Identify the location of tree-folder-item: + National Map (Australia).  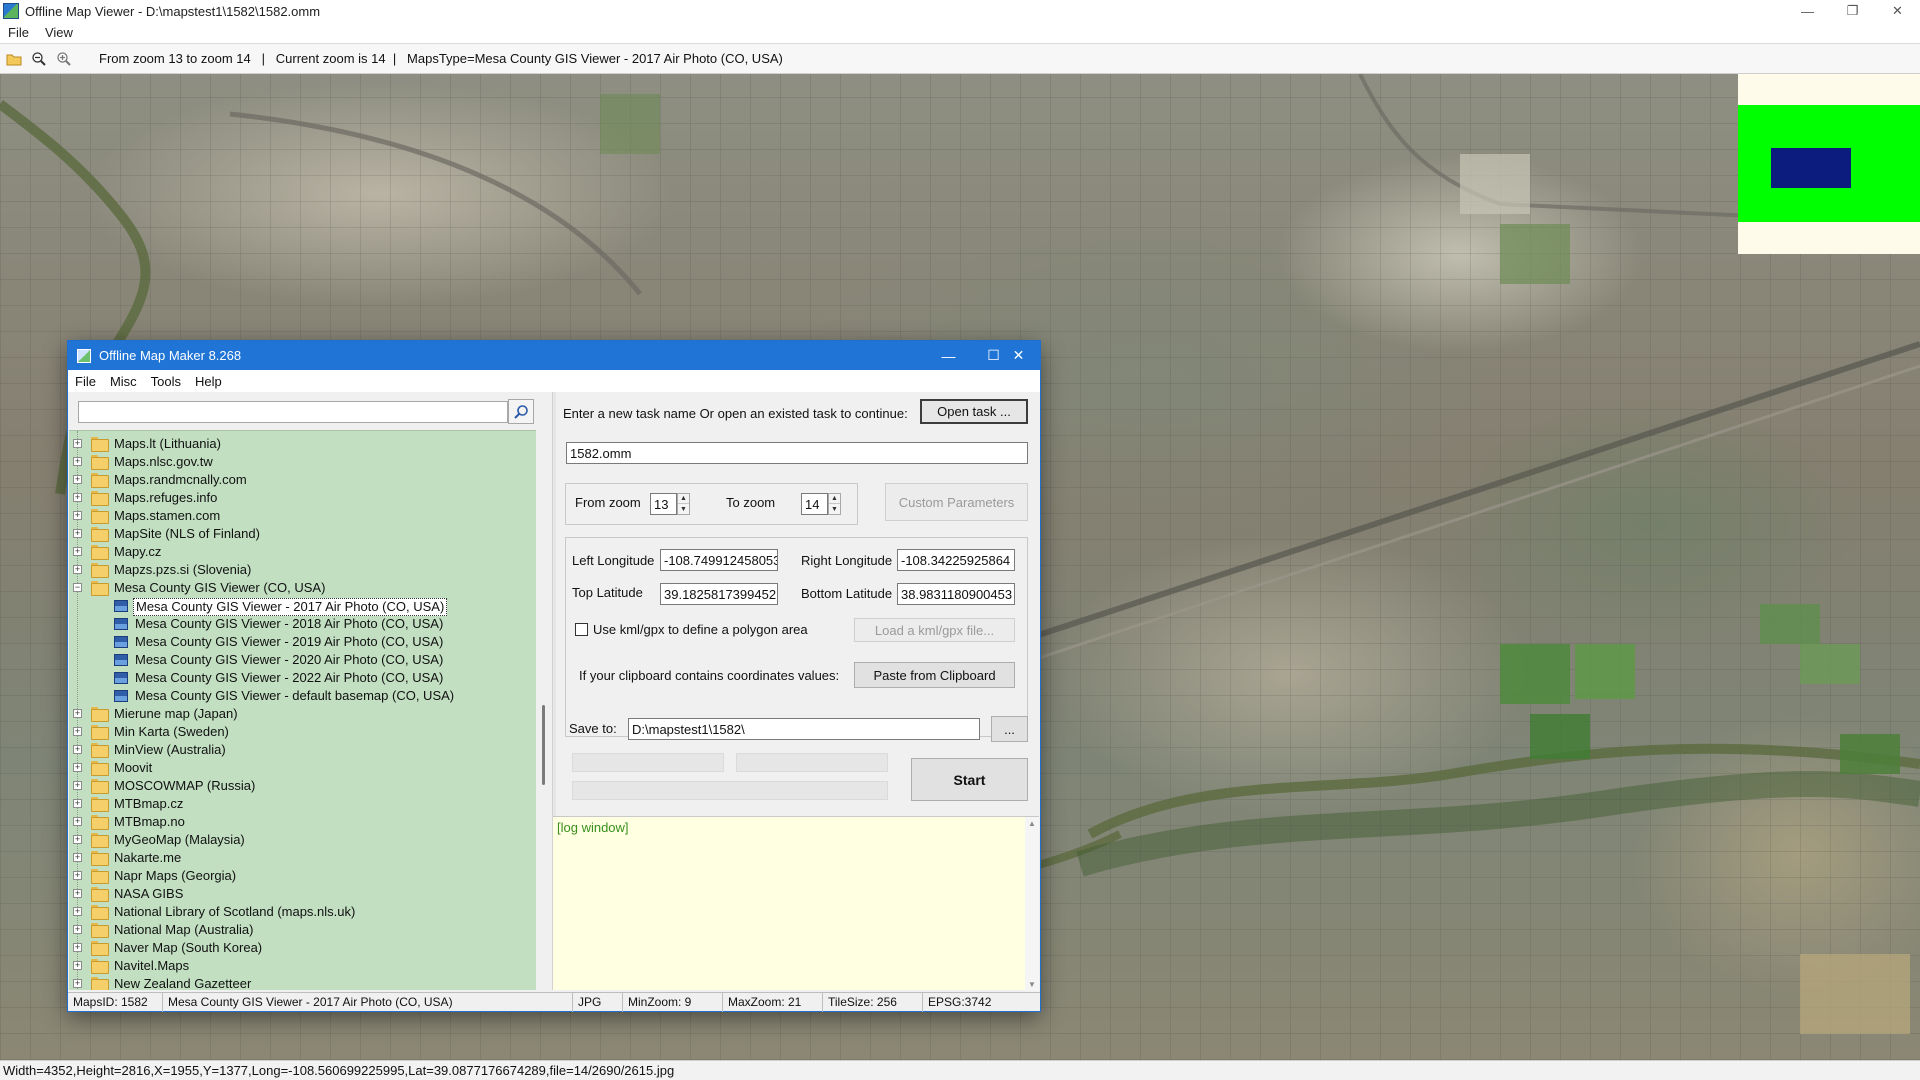
(302, 930).